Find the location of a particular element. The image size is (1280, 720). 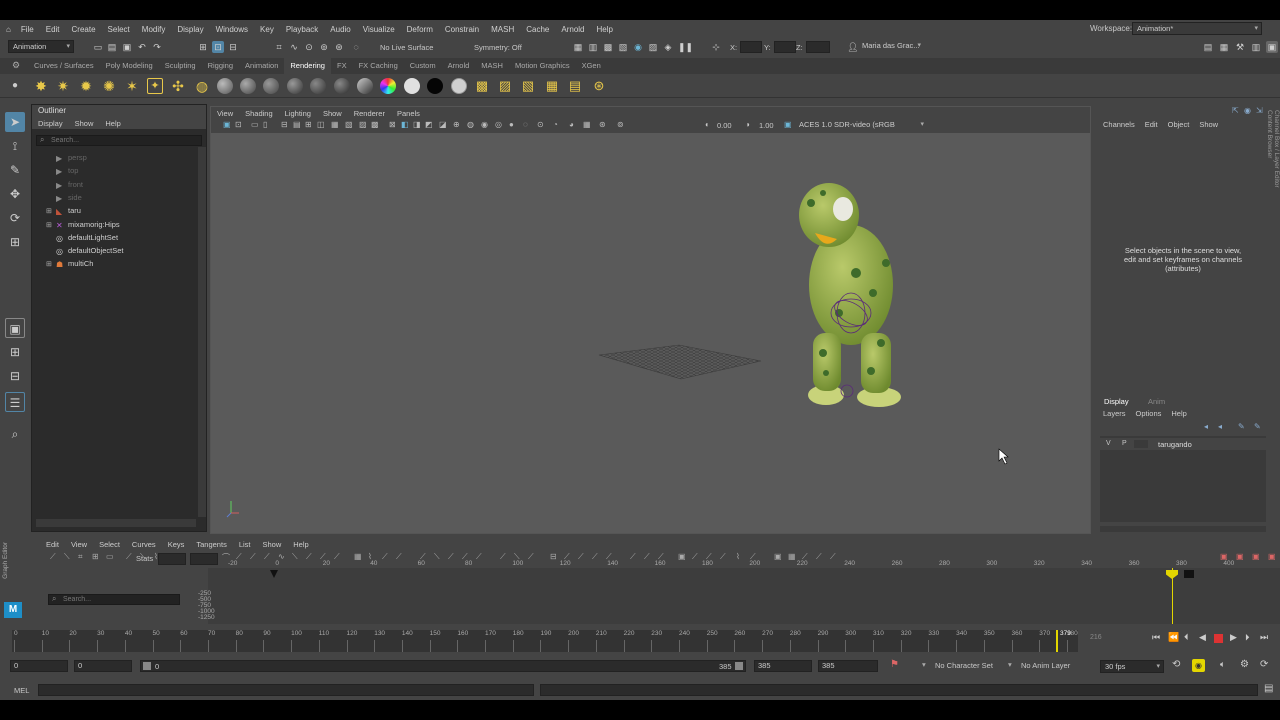

exposure-value: 0.00 is located at coordinates (724, 125).